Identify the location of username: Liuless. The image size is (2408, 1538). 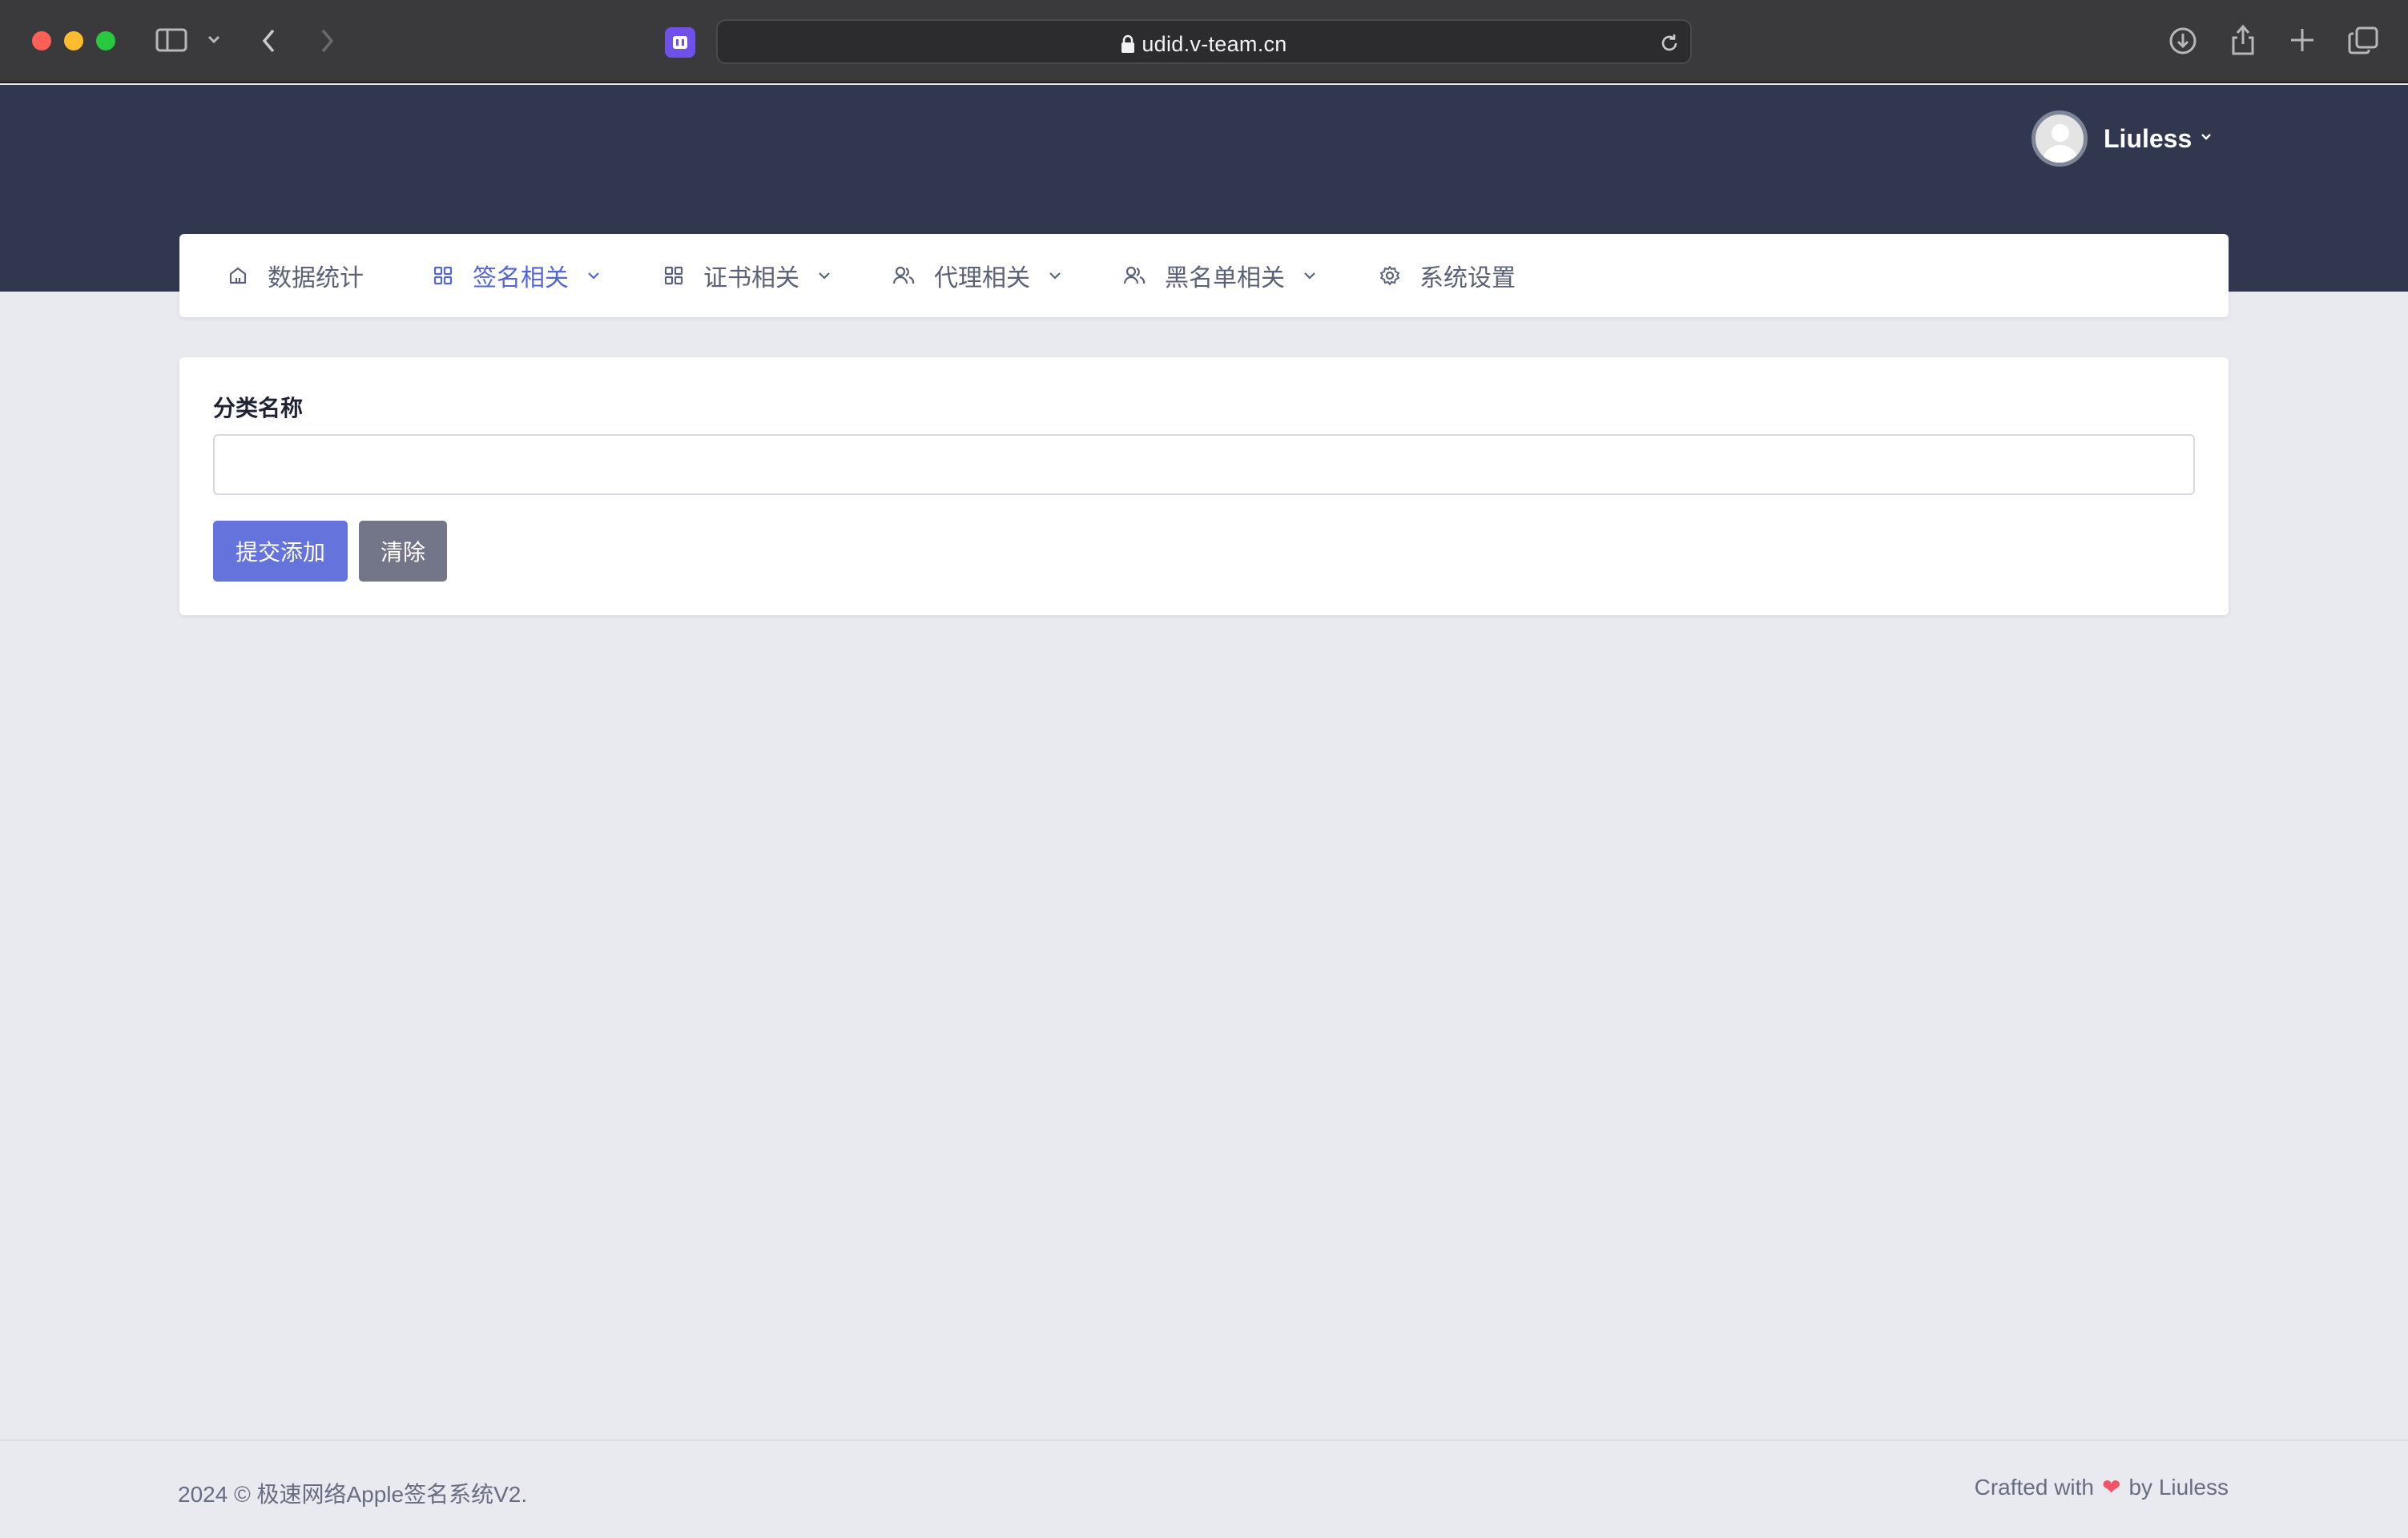
(2148, 139).